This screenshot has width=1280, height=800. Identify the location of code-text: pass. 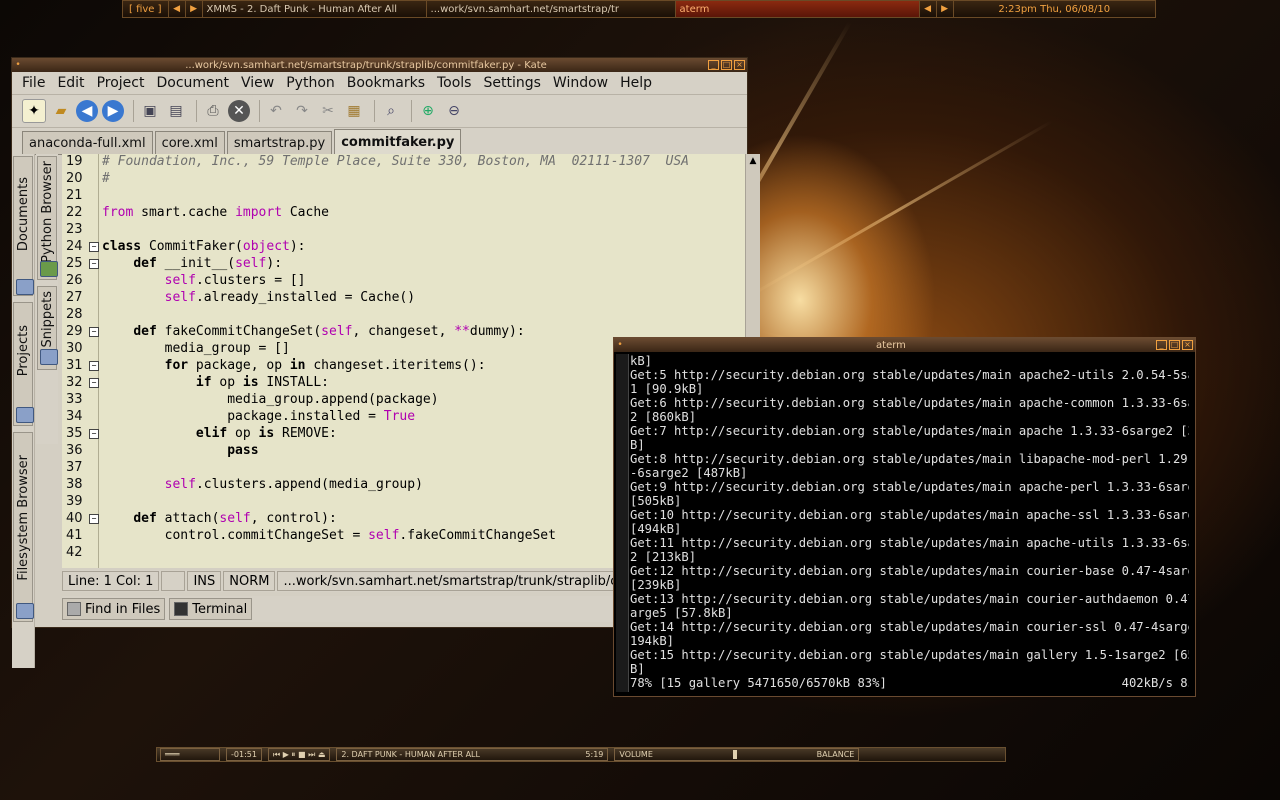
(243, 450).